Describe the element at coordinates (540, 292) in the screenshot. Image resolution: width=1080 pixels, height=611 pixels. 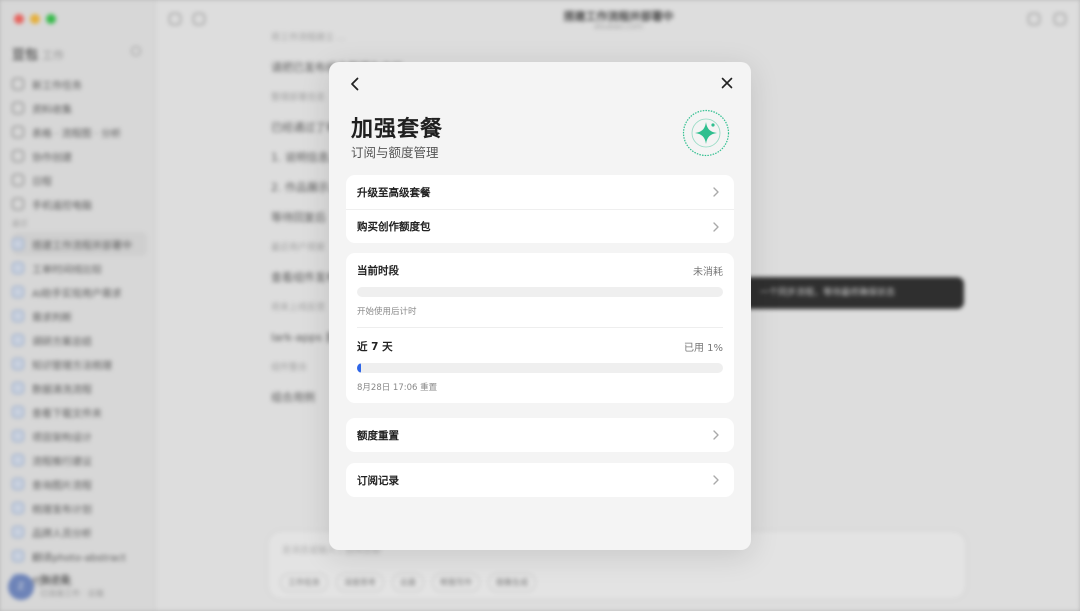
I see `usage-current-bar` at that location.